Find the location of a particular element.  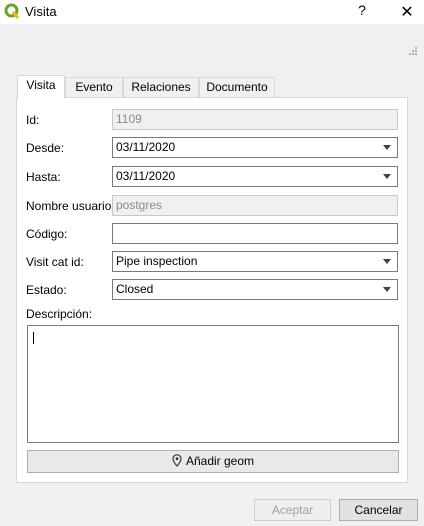

title-bar: Visita ? ✕ is located at coordinates (212, 12).